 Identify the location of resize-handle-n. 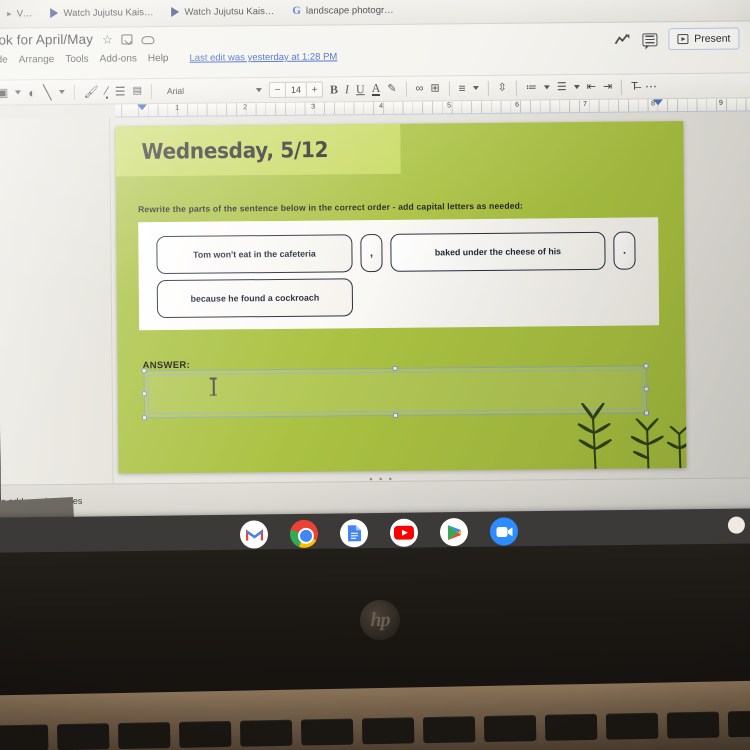
(395, 368).